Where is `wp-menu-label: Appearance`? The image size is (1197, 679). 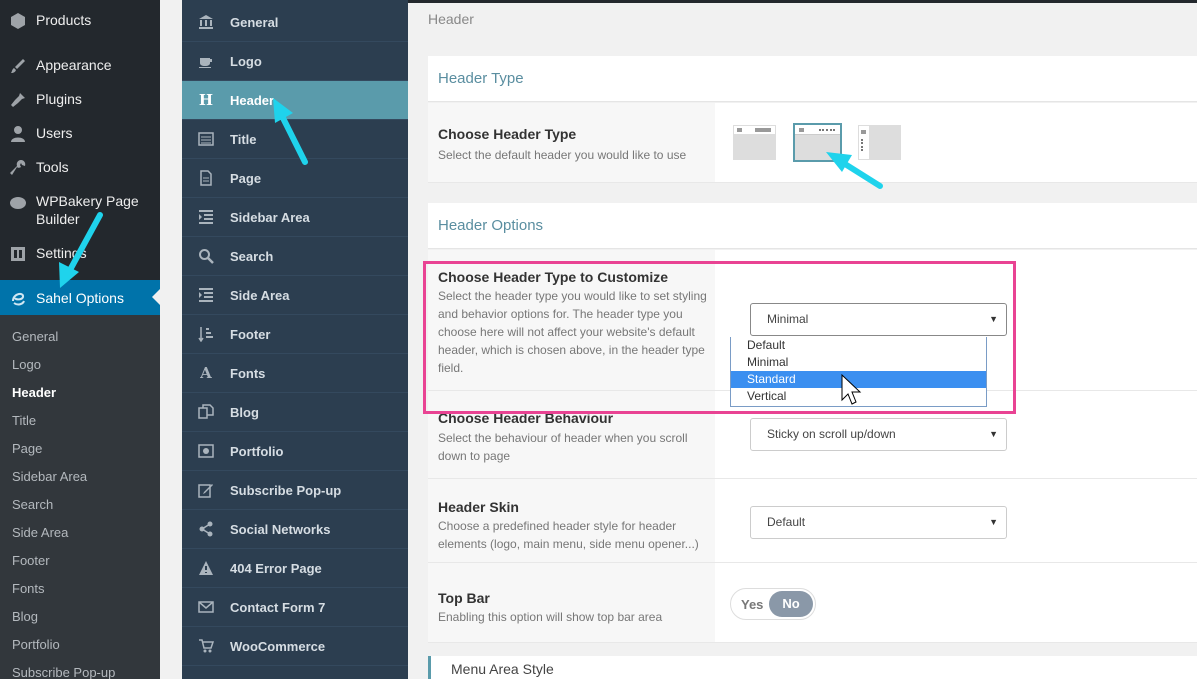 wp-menu-label: Appearance is located at coordinates (74, 65).